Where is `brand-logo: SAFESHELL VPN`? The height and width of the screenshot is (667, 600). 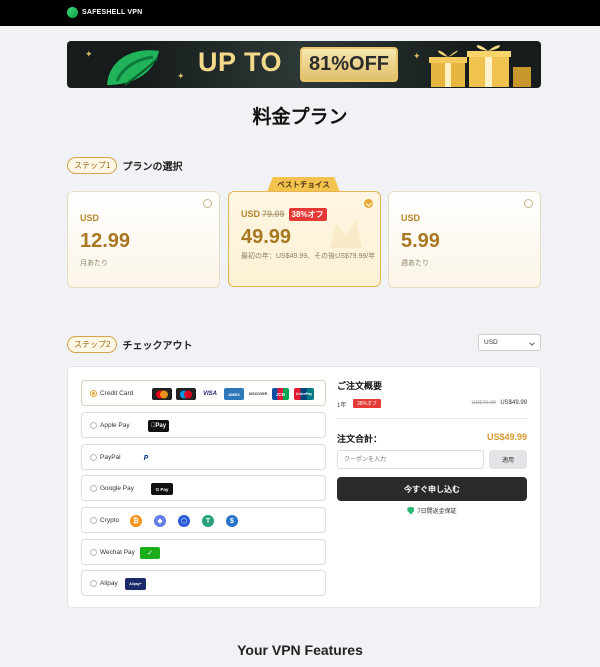
brand-logo: SAFESHELL VPN is located at coordinates (104, 12).